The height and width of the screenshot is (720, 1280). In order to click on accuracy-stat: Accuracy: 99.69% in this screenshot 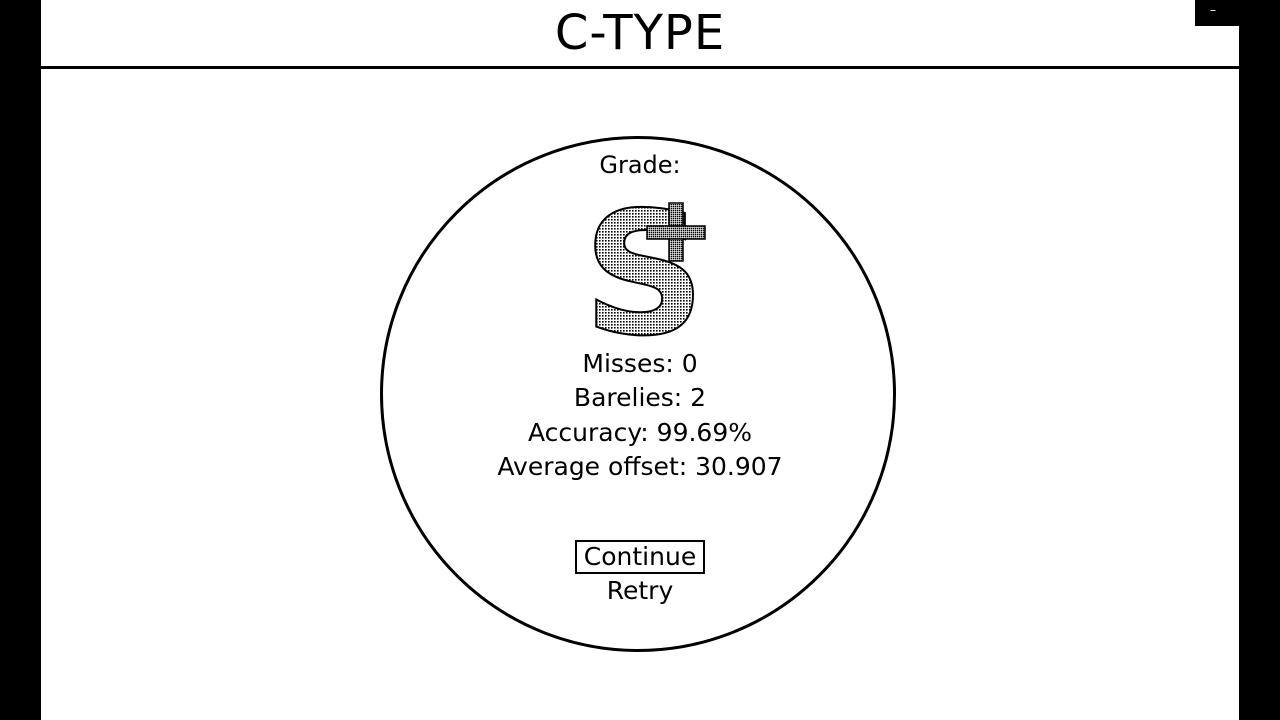, I will do `click(639, 432)`.